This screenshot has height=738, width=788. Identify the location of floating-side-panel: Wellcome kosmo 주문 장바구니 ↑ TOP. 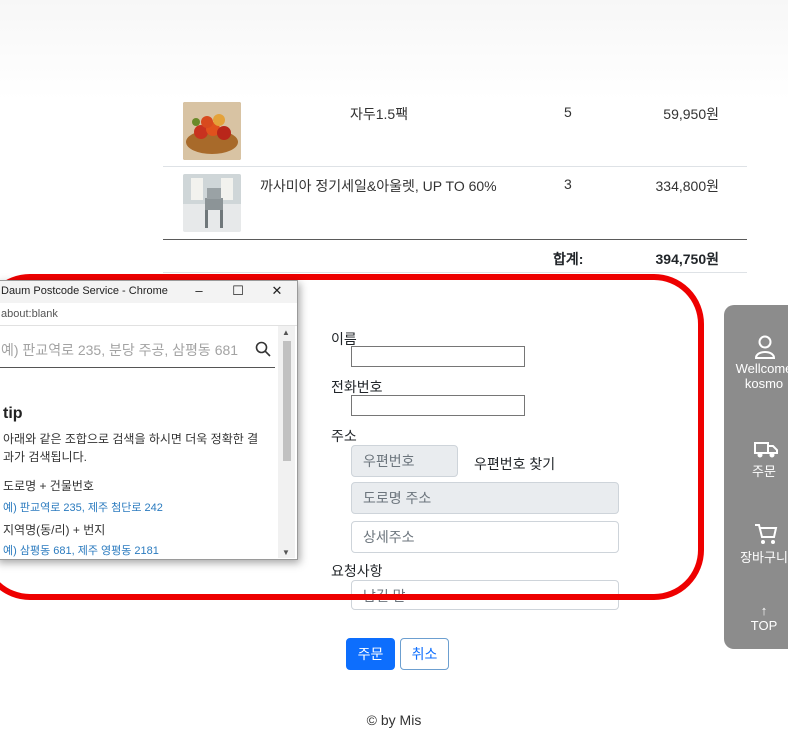
(756, 477).